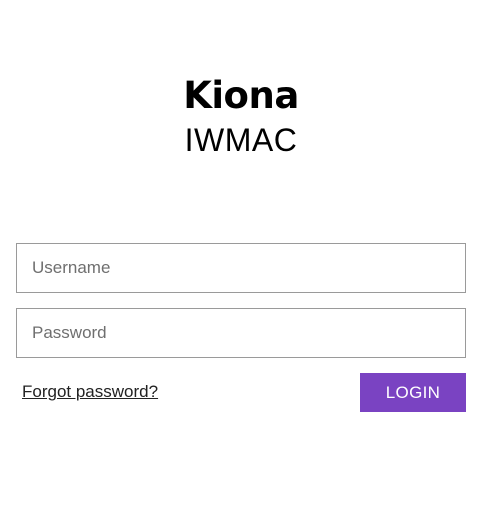 The width and height of the screenshot is (482, 528). What do you see at coordinates (241, 268) in the screenshot?
I see `username-input` at bounding box center [241, 268].